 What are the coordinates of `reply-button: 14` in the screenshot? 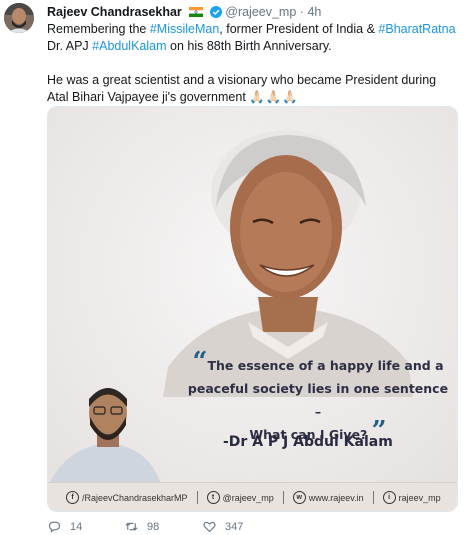 It's located at (85, 526).